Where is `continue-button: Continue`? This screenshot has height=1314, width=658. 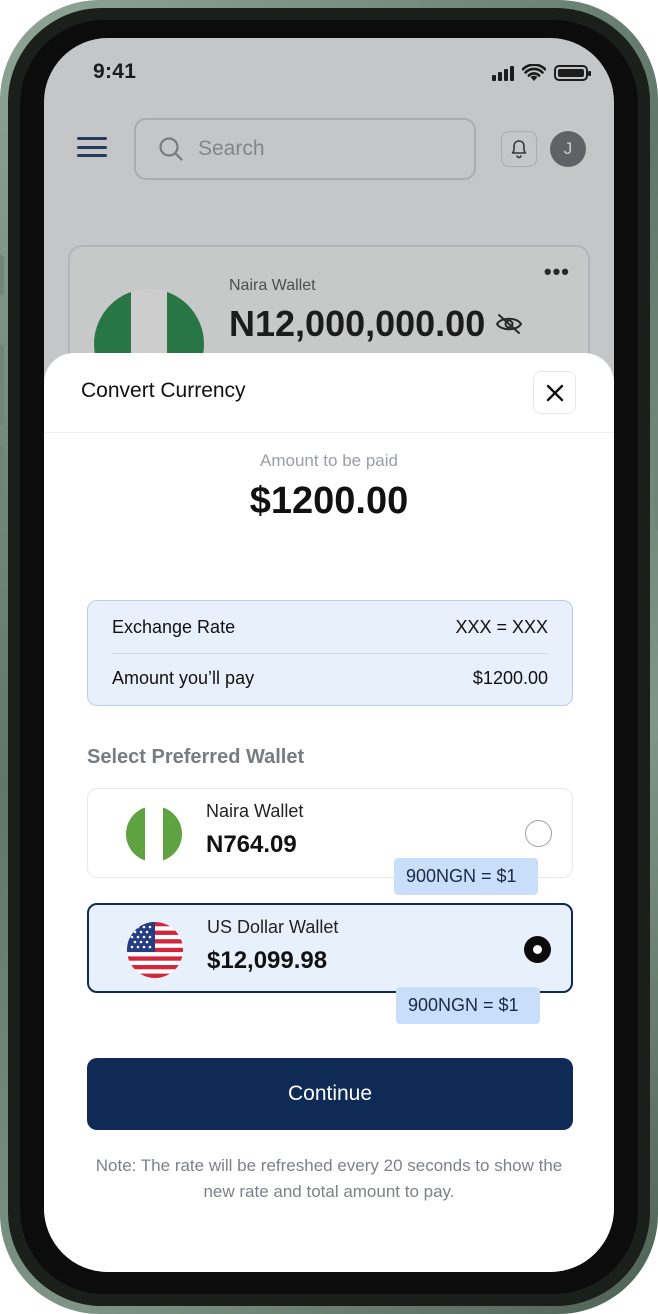
continue-button: Continue is located at coordinates (330, 1094).